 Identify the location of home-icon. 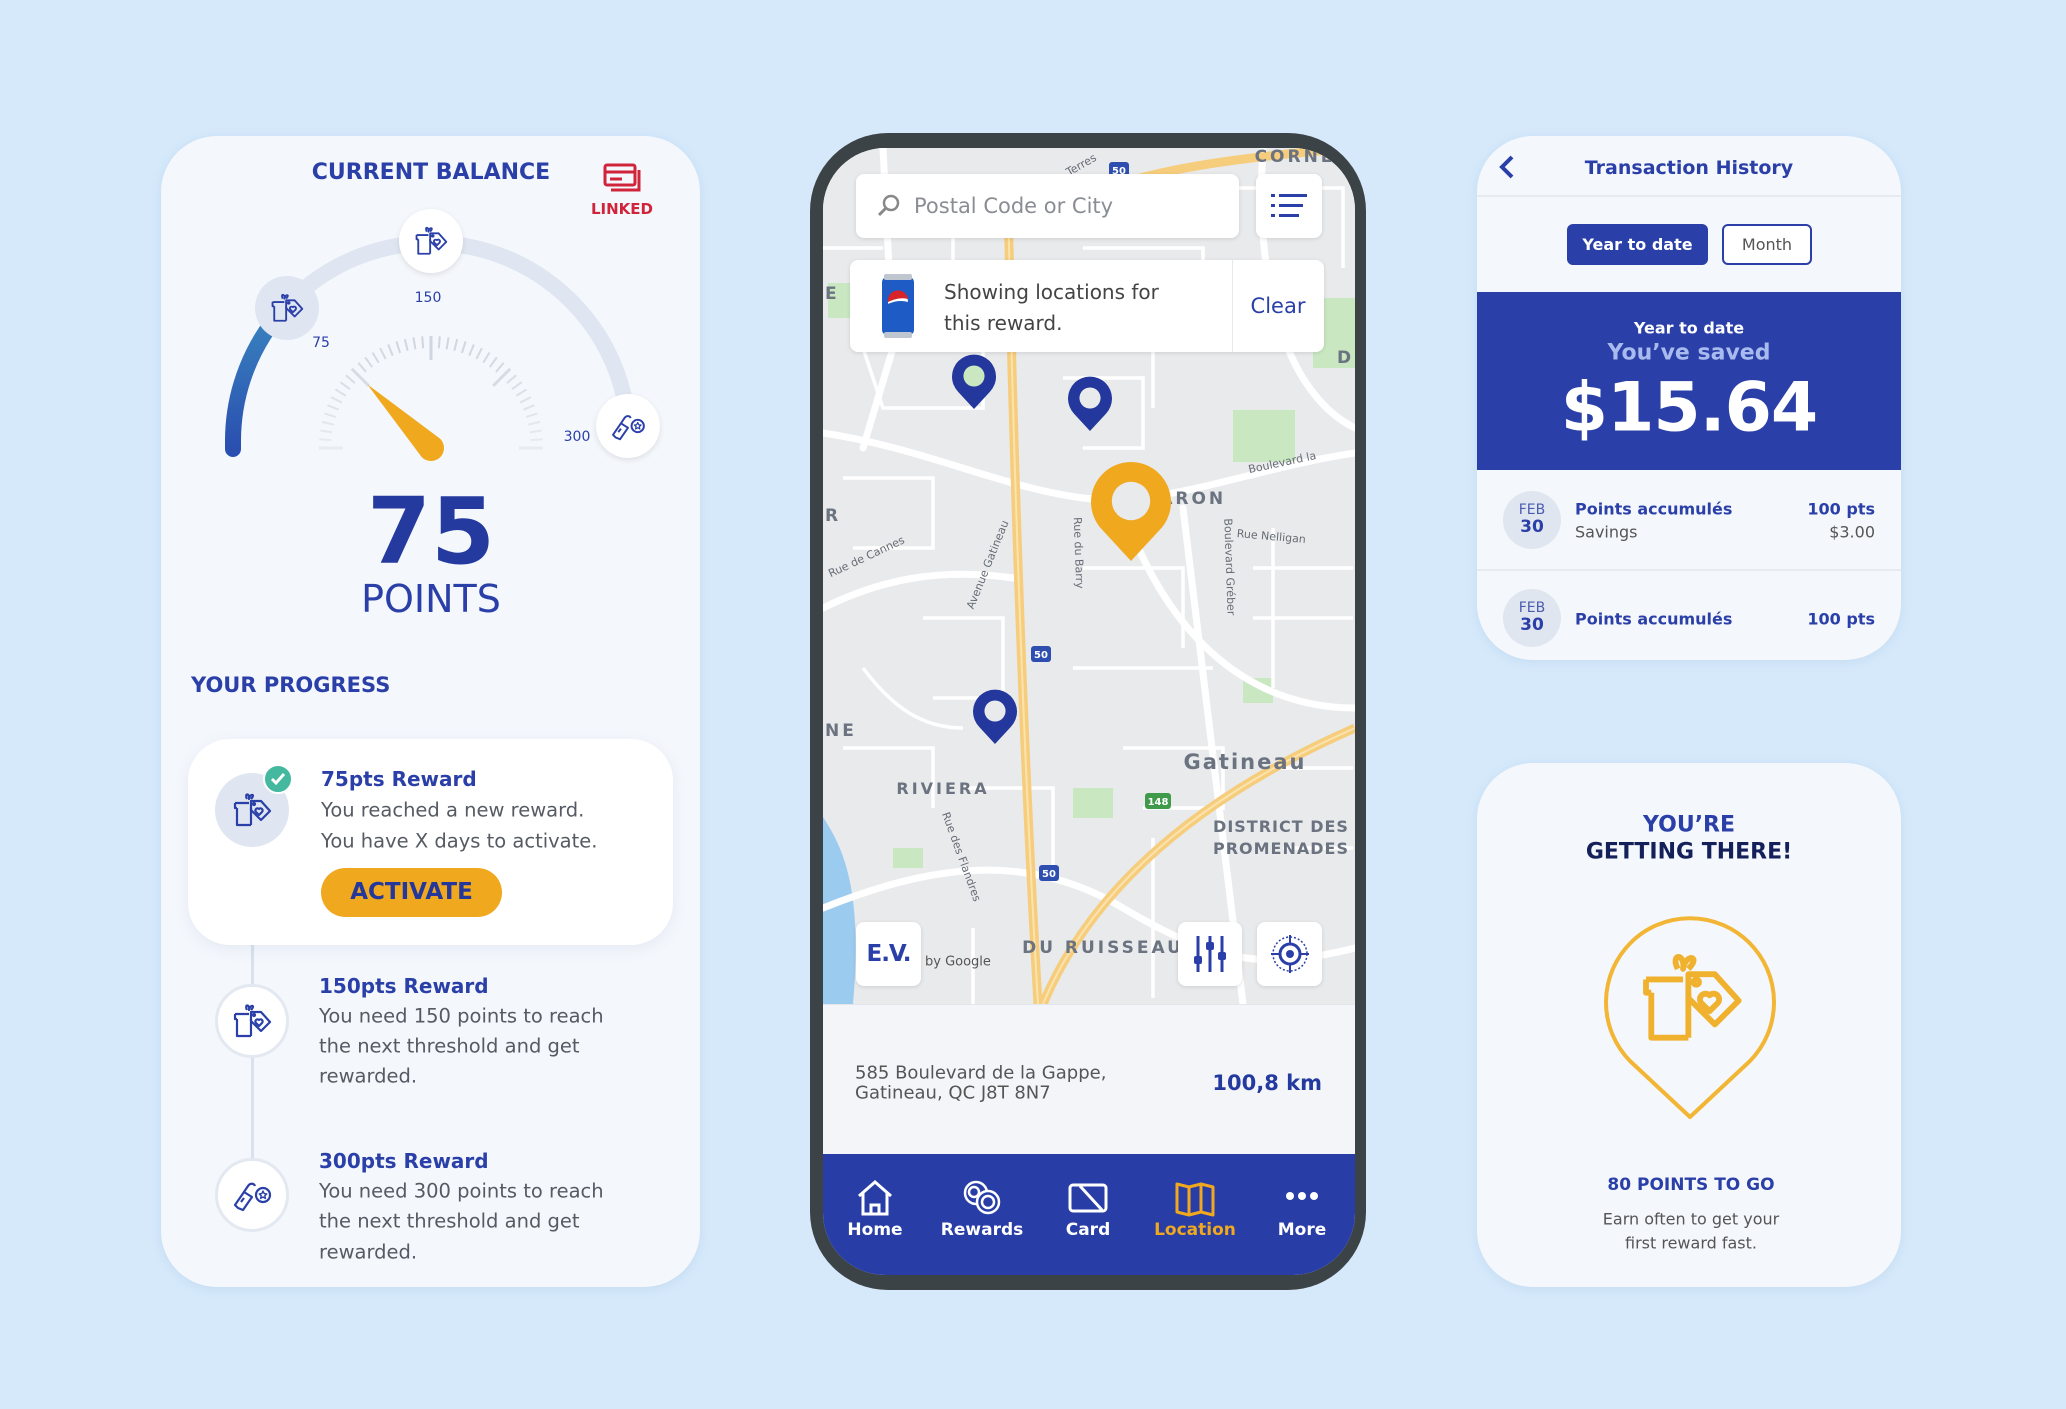
(875, 1198).